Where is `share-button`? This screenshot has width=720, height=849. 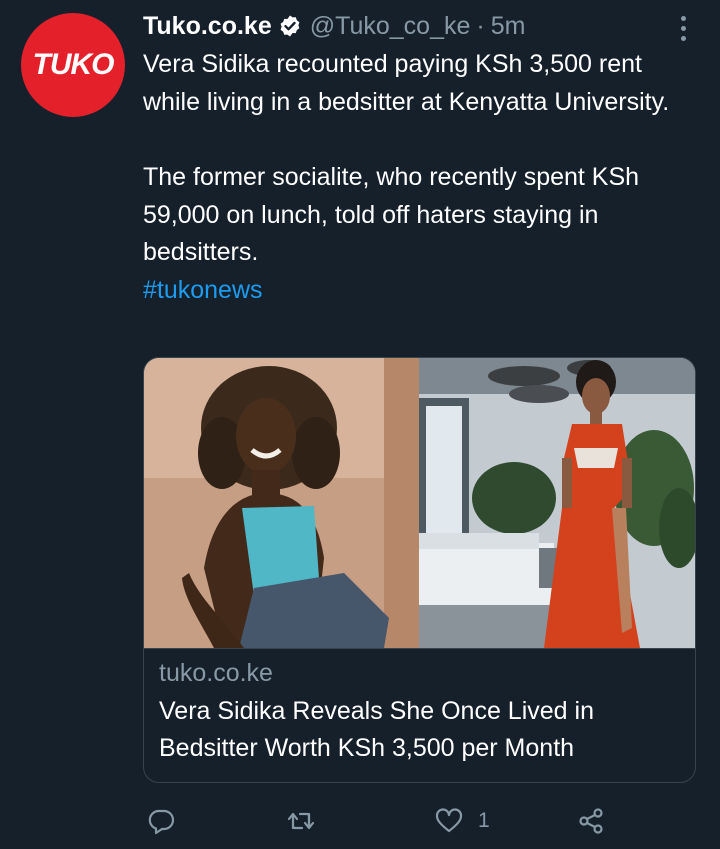
share-button is located at coordinates (591, 821).